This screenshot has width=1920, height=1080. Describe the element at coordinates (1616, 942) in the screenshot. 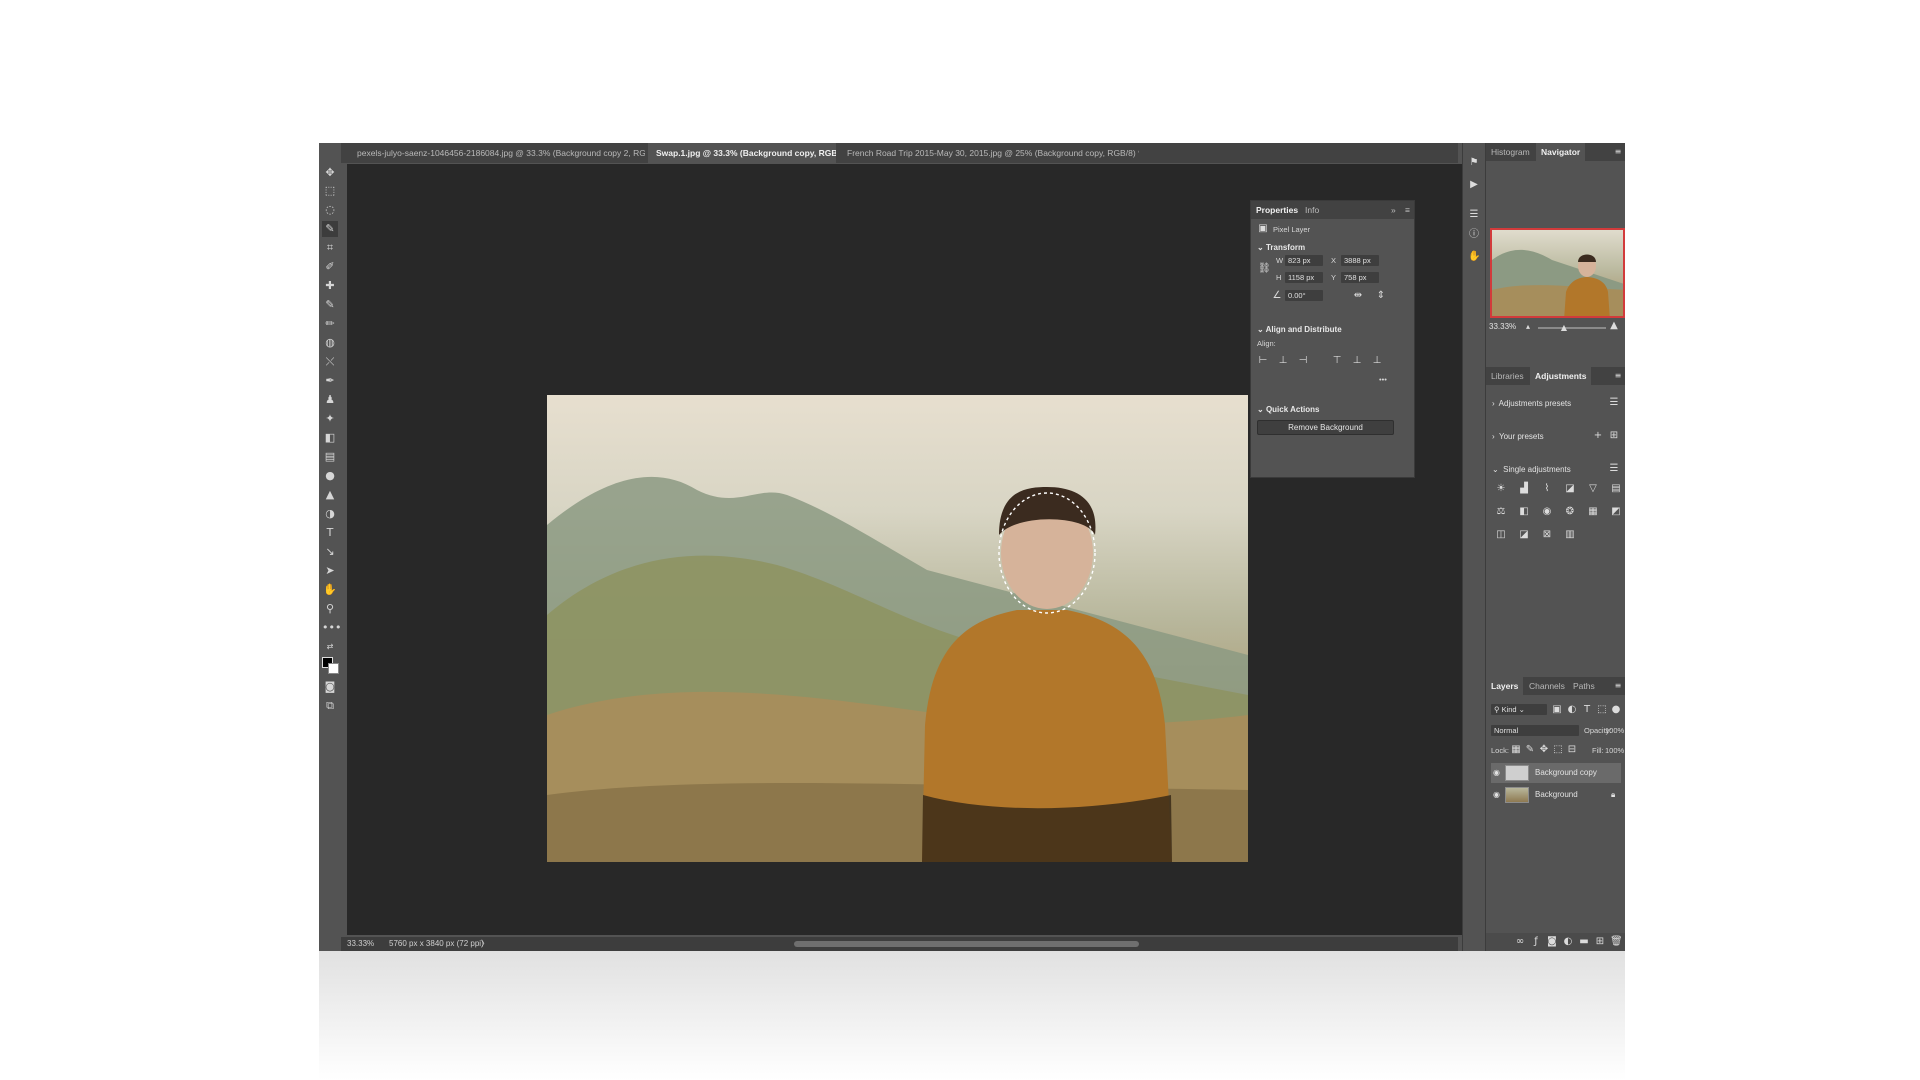

I see `delete-layer-icon: 🗑︎` at that location.